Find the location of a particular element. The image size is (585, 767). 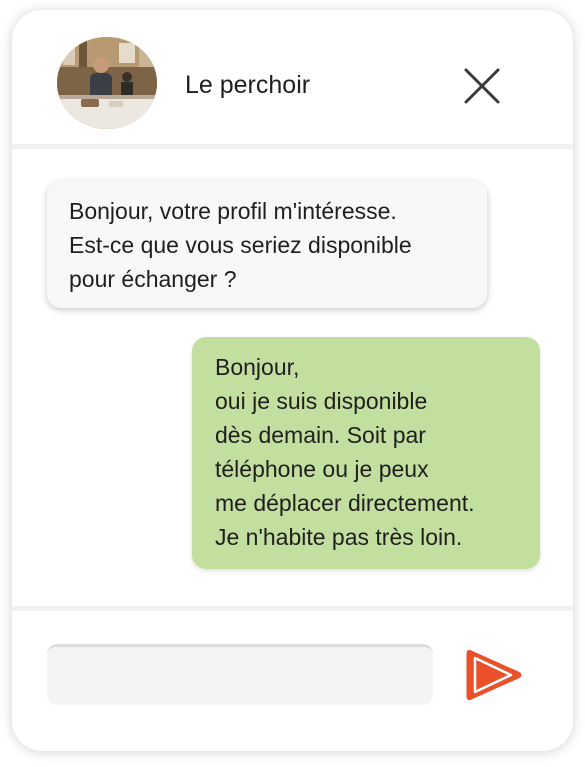

message-line: me déplacer directement. is located at coordinates (345, 503).